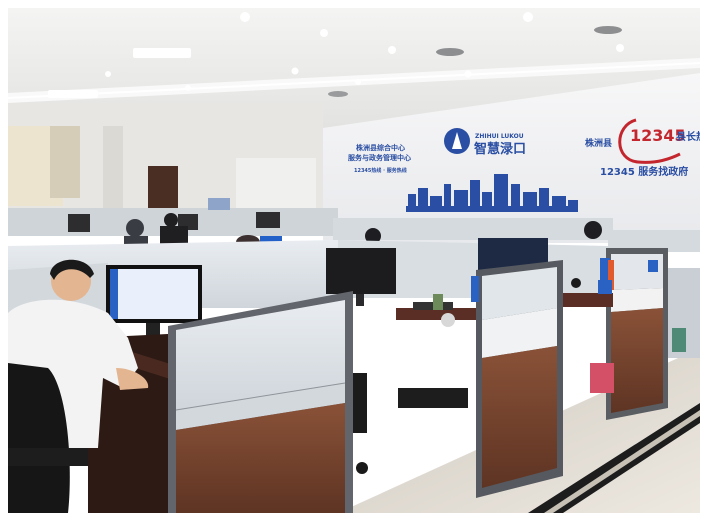  What do you see at coordinates (634, 334) in the screenshot?
I see `front-partition-far-right` at bounding box center [634, 334].